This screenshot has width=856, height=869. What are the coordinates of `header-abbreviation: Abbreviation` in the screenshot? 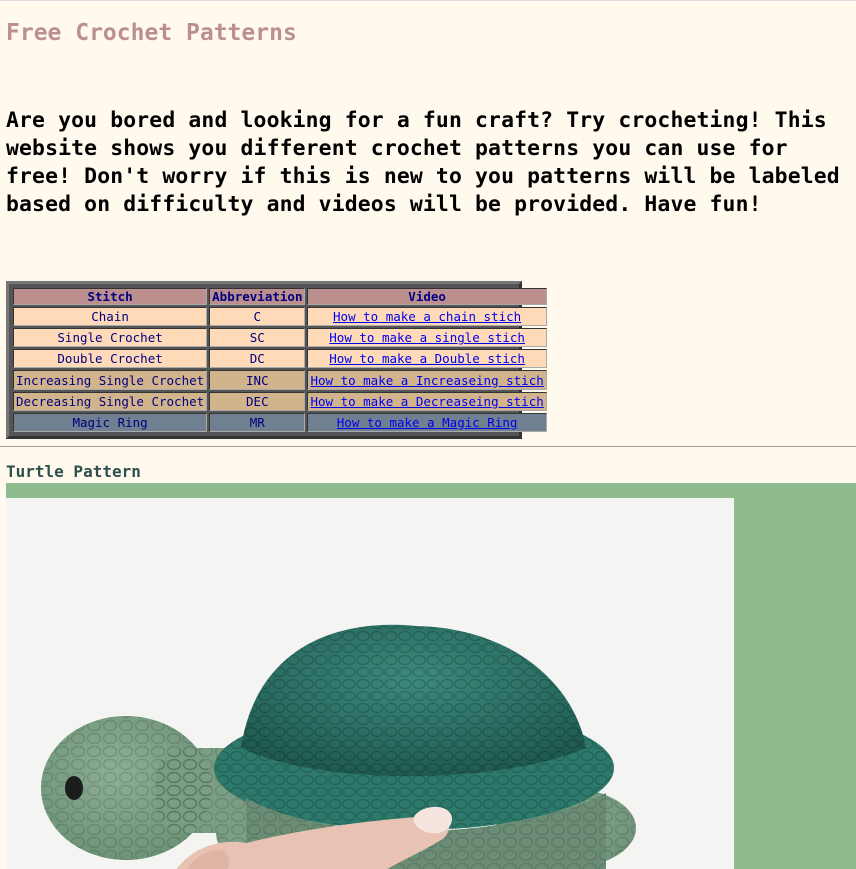 It's located at (257, 296).